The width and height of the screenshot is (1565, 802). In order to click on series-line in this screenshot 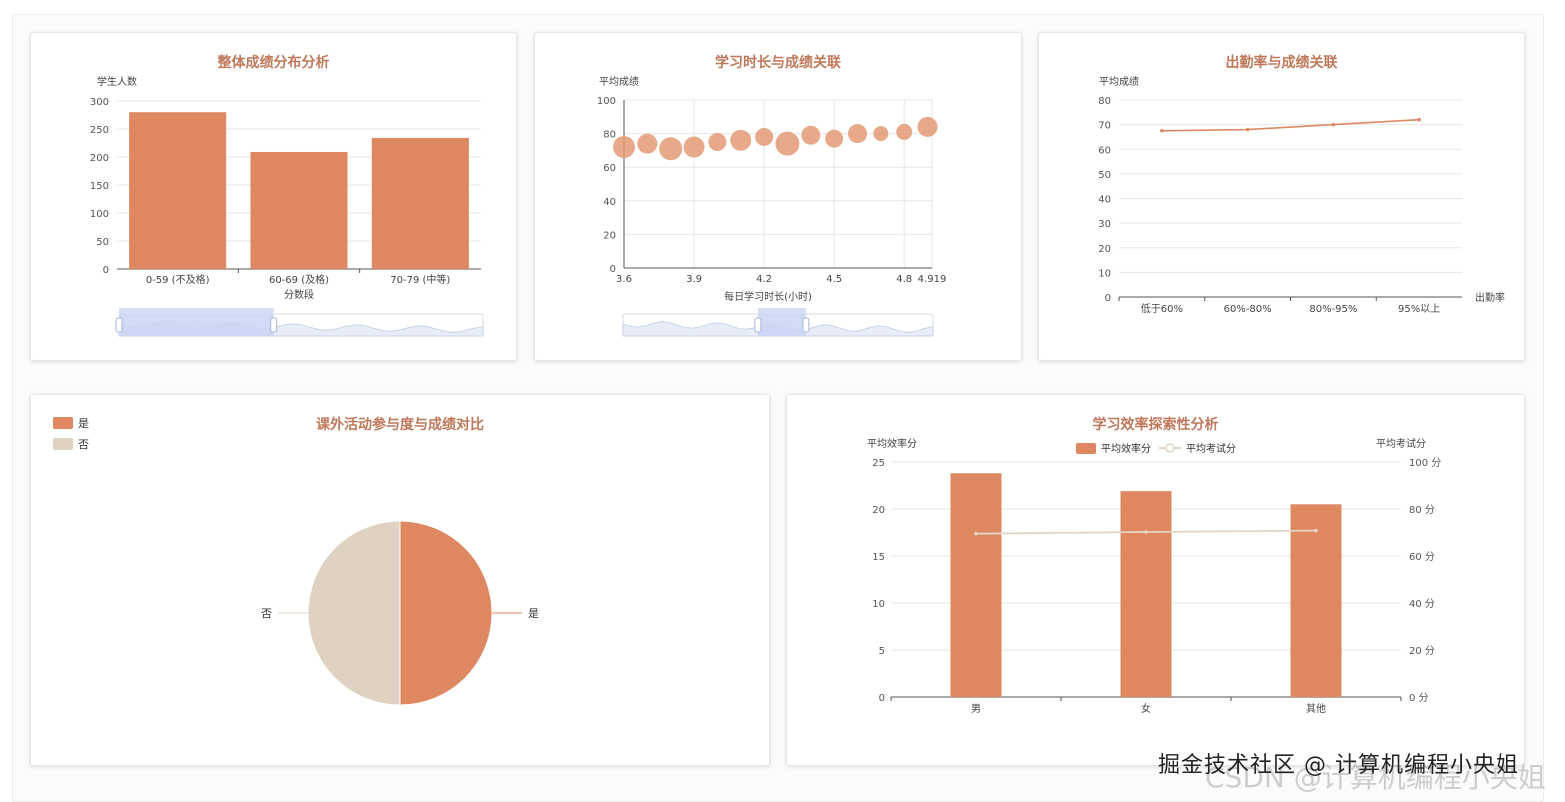, I will do `click(1290, 125)`.